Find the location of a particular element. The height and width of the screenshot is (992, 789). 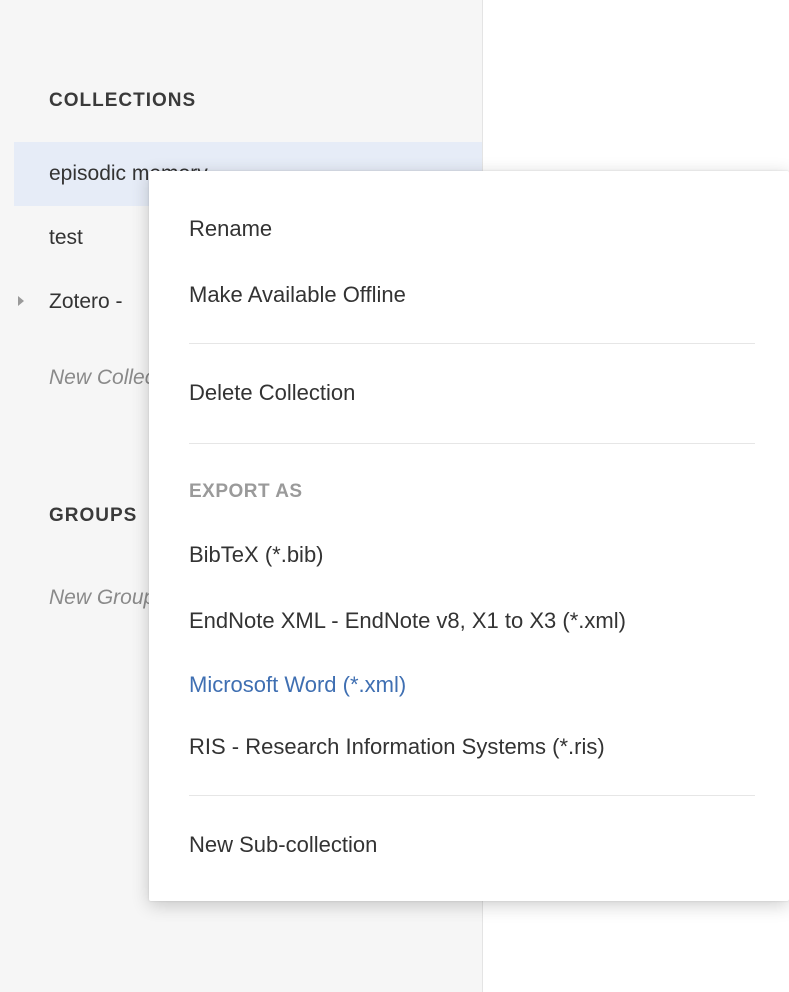

export-microsoft-word-menu-item: Microsoft Word (*.xml) is located at coordinates (469, 685).